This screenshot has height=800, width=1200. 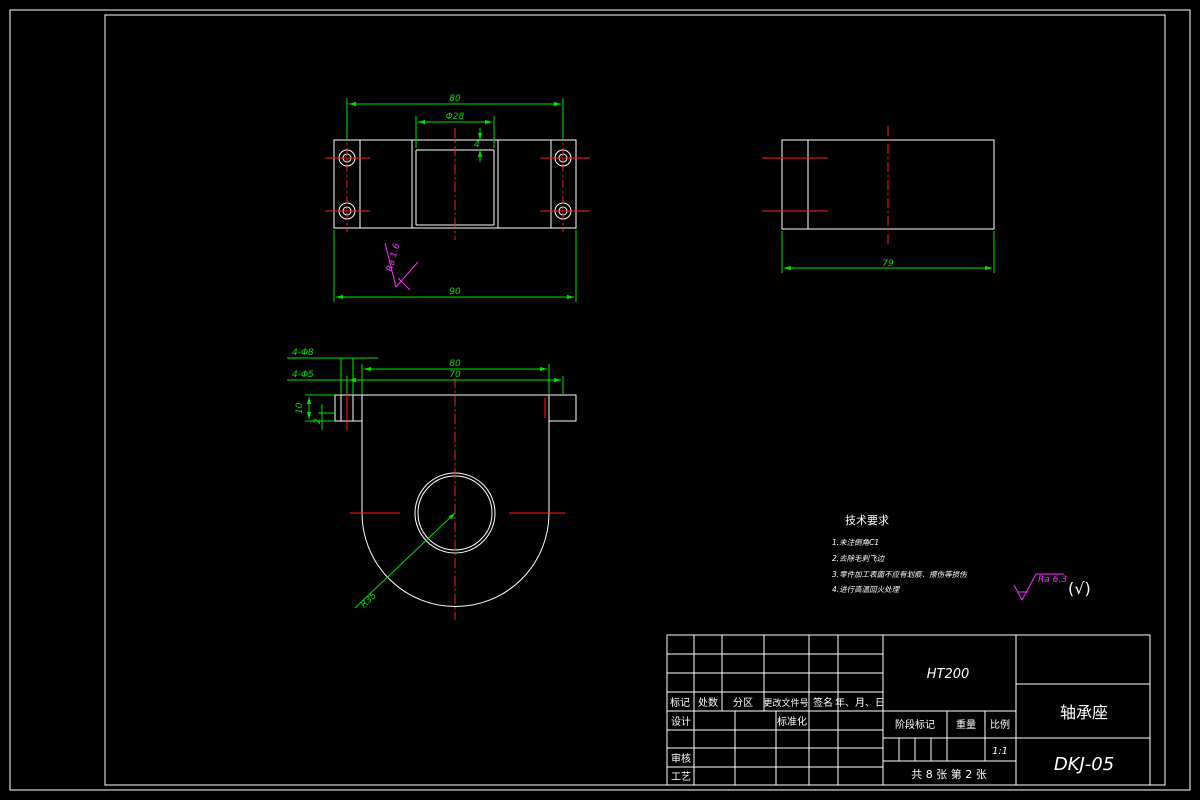 I want to click on tb-header-date: 年、月、日, so click(x=860, y=702).